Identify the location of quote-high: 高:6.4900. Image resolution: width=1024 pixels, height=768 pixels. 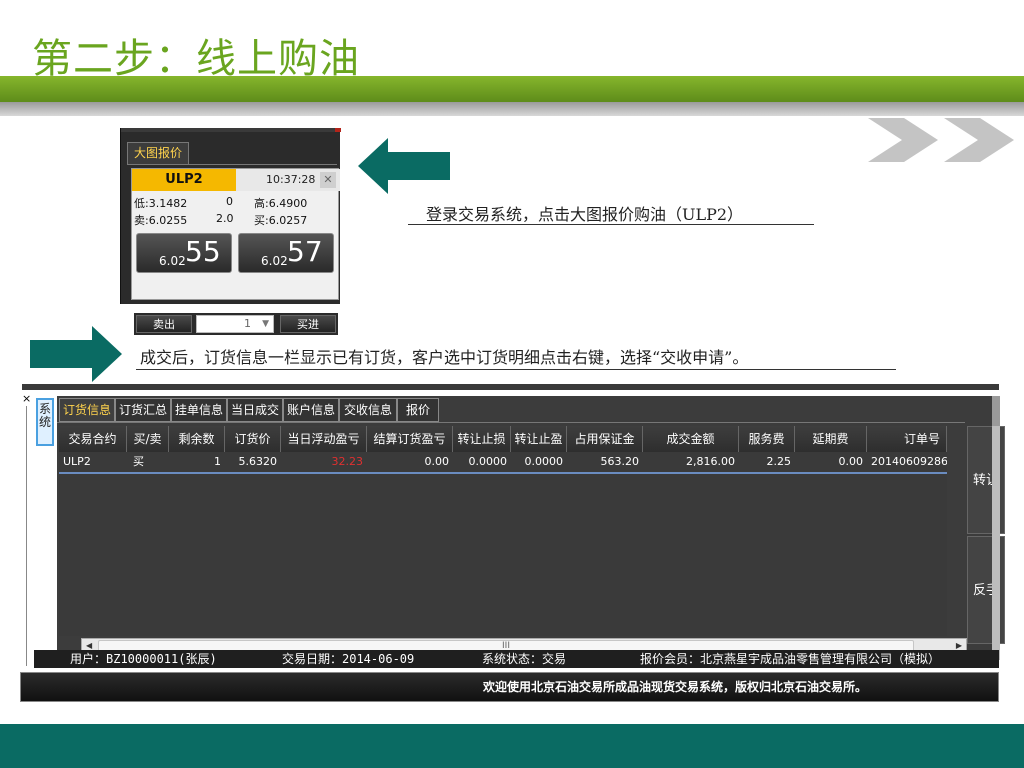
(281, 203).